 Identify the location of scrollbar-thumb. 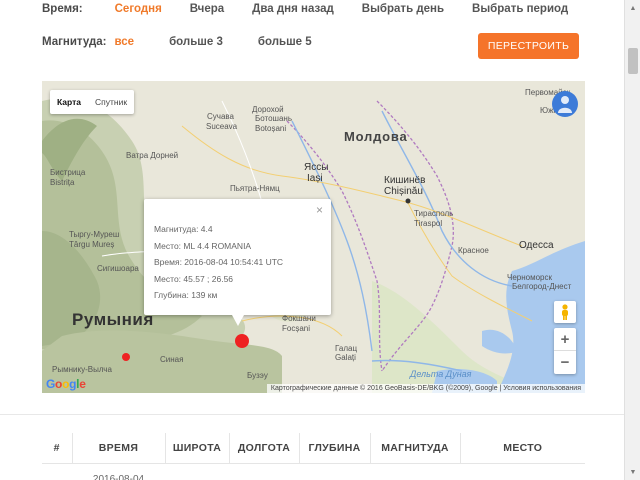
(633, 61).